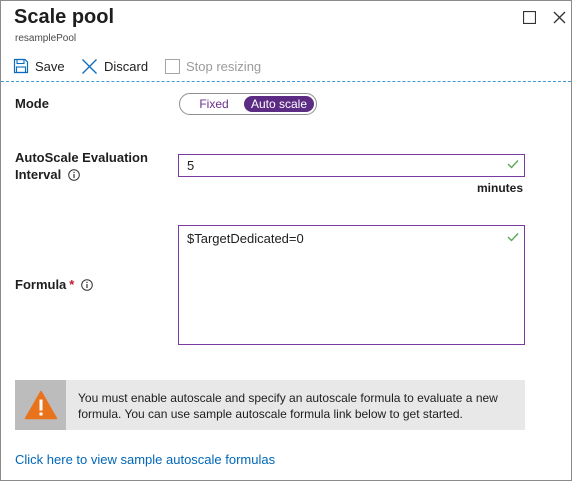 The image size is (572, 481). What do you see at coordinates (21, 66) in the screenshot?
I see `save-icon` at bounding box center [21, 66].